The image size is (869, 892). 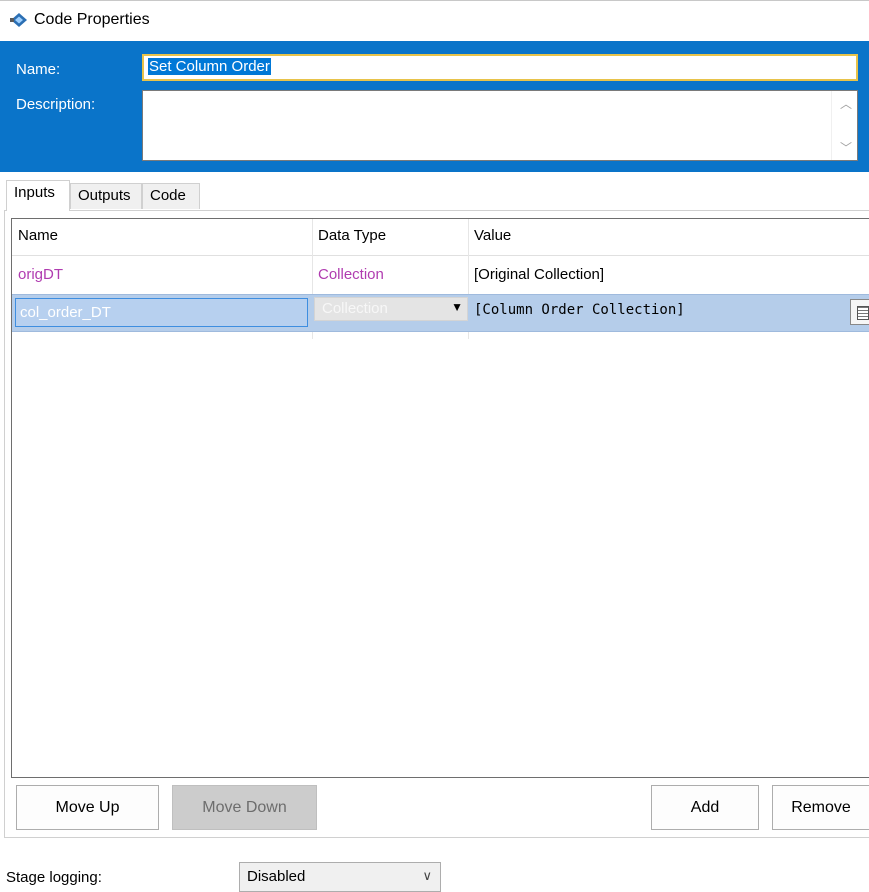 What do you see at coordinates (162, 275) in the screenshot?
I see `row-name-cell: origDT` at bounding box center [162, 275].